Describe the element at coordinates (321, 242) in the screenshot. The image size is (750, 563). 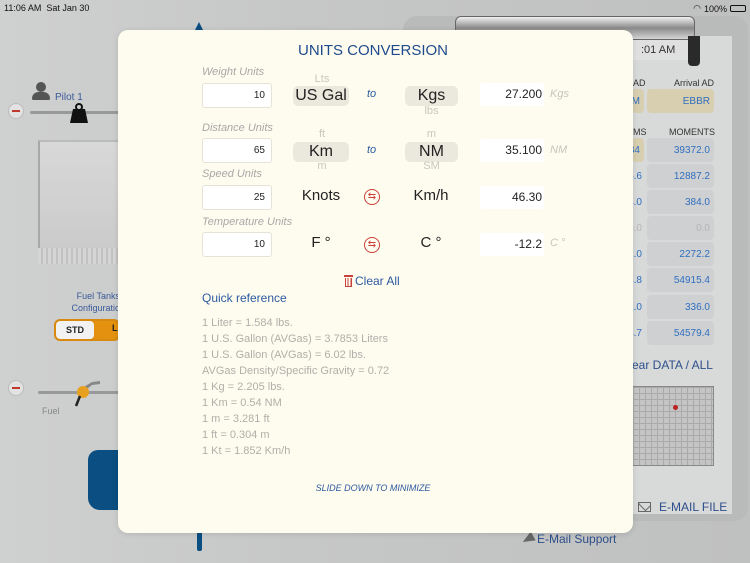
I see `temperature-from-unit: F °` at that location.